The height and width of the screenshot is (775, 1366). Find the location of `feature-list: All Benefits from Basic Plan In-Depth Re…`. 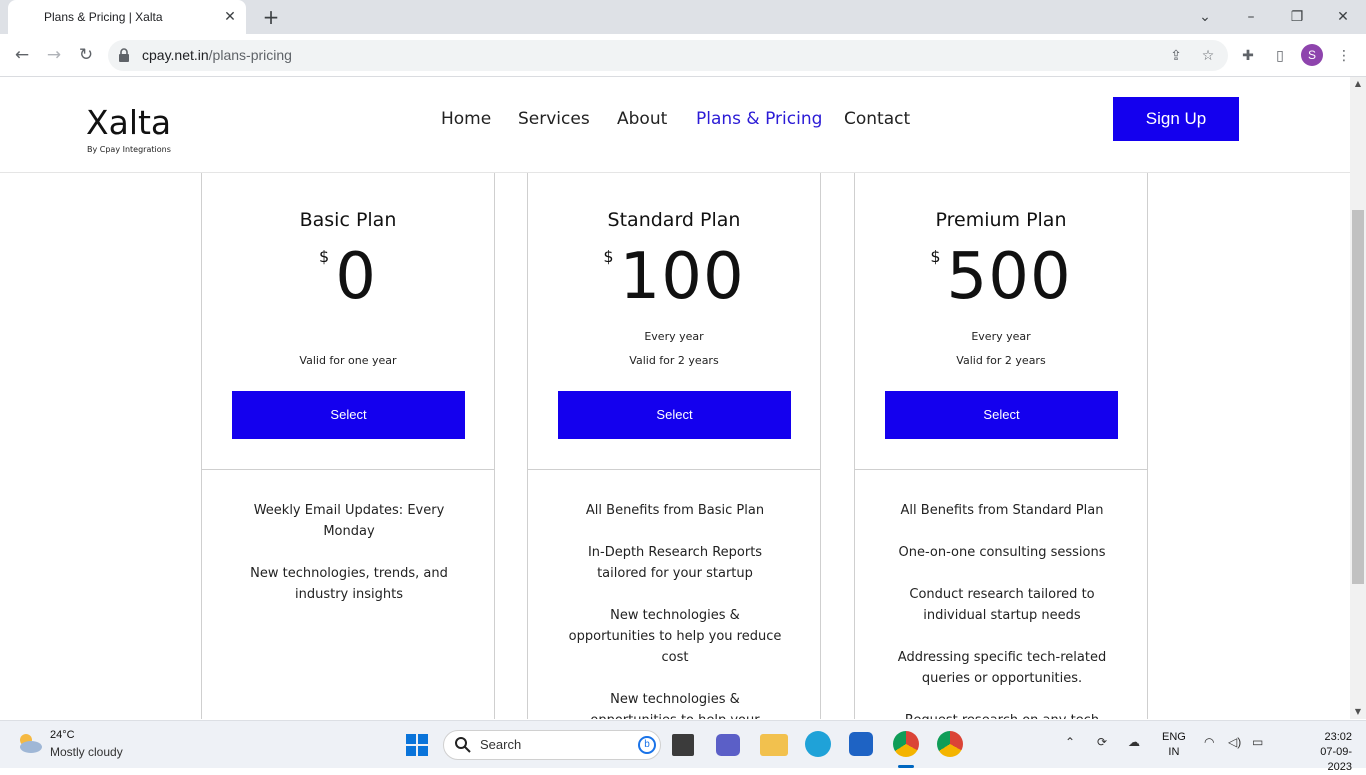

feature-list: All Benefits from Basic Plan In-Depth Re… is located at coordinates (675, 609).